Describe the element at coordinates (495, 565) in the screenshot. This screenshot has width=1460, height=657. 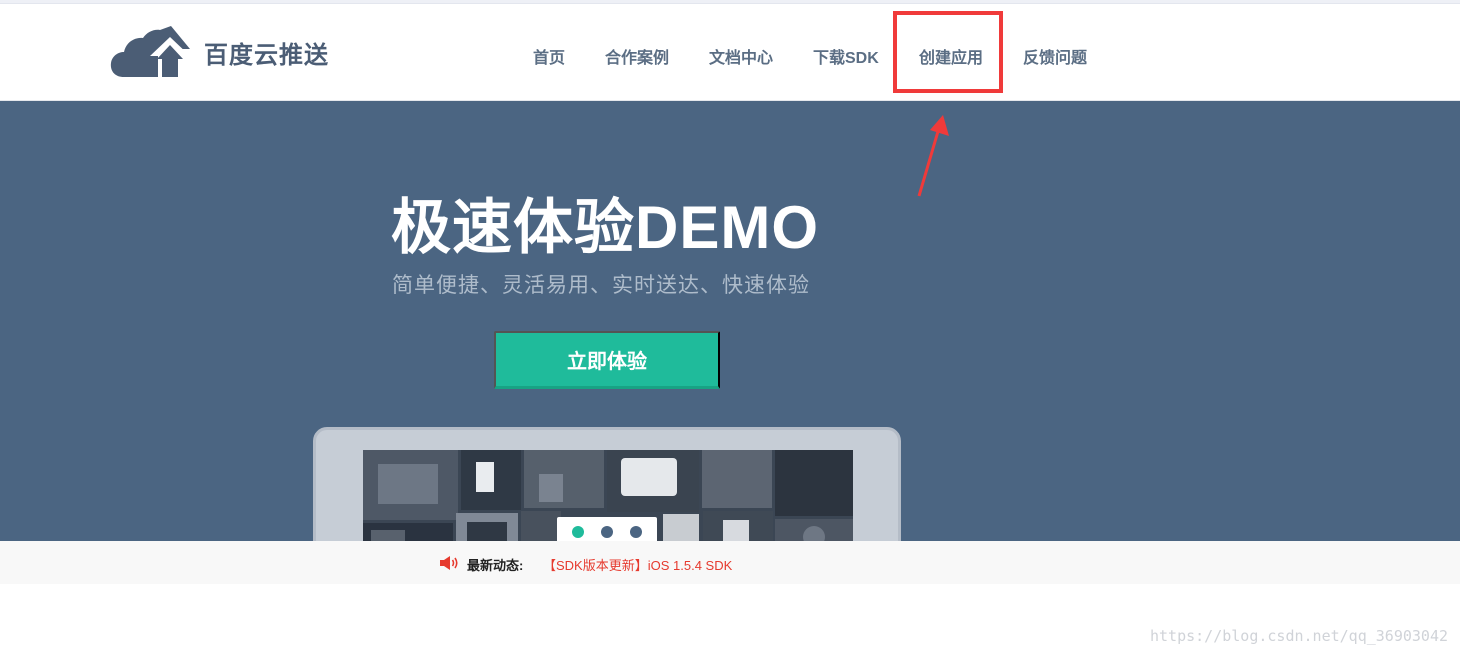
I see `news-label: 最新动态:` at that location.